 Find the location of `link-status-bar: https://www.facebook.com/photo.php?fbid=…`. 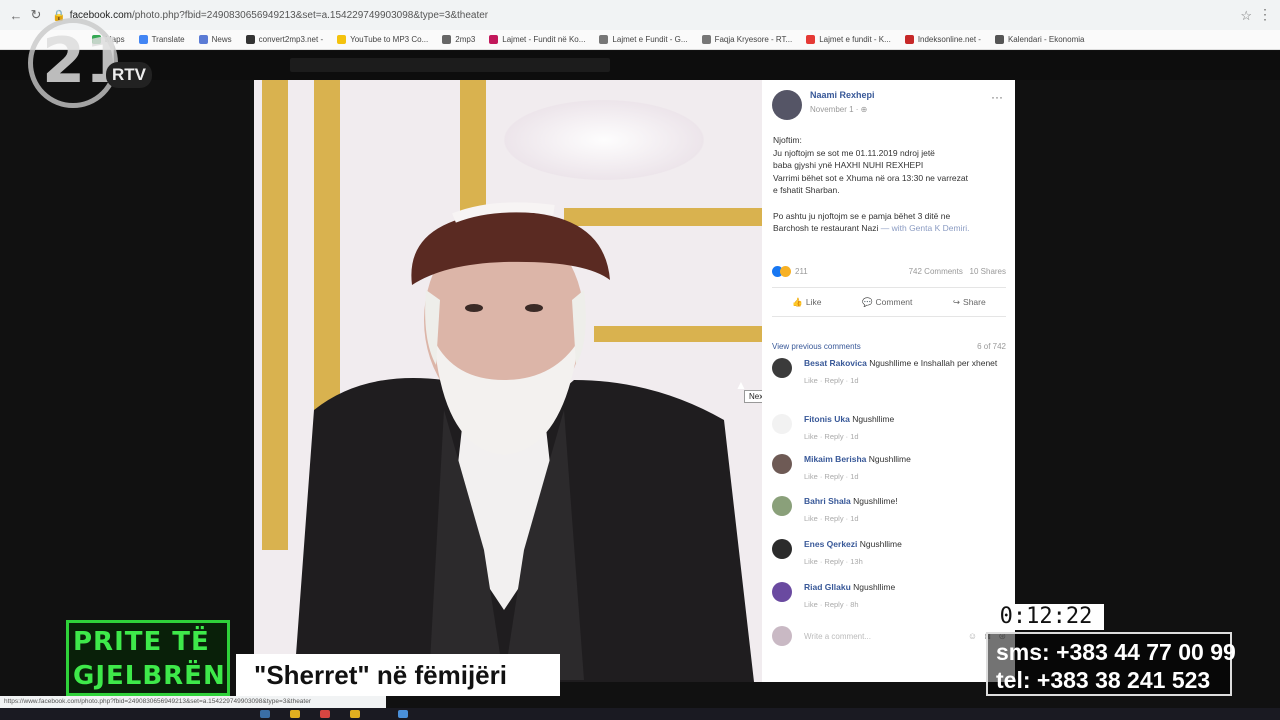

link-status-bar: https://www.facebook.com/photo.php?fbid=… is located at coordinates (193, 702).